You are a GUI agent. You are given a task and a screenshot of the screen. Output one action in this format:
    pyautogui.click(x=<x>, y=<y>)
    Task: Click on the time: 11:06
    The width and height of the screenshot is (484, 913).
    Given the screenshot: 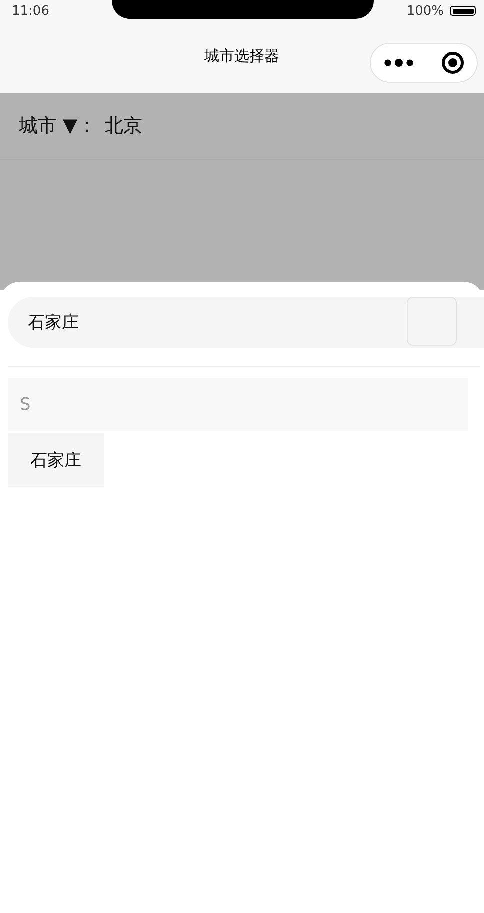 What is the action you would take?
    pyautogui.click(x=31, y=11)
    